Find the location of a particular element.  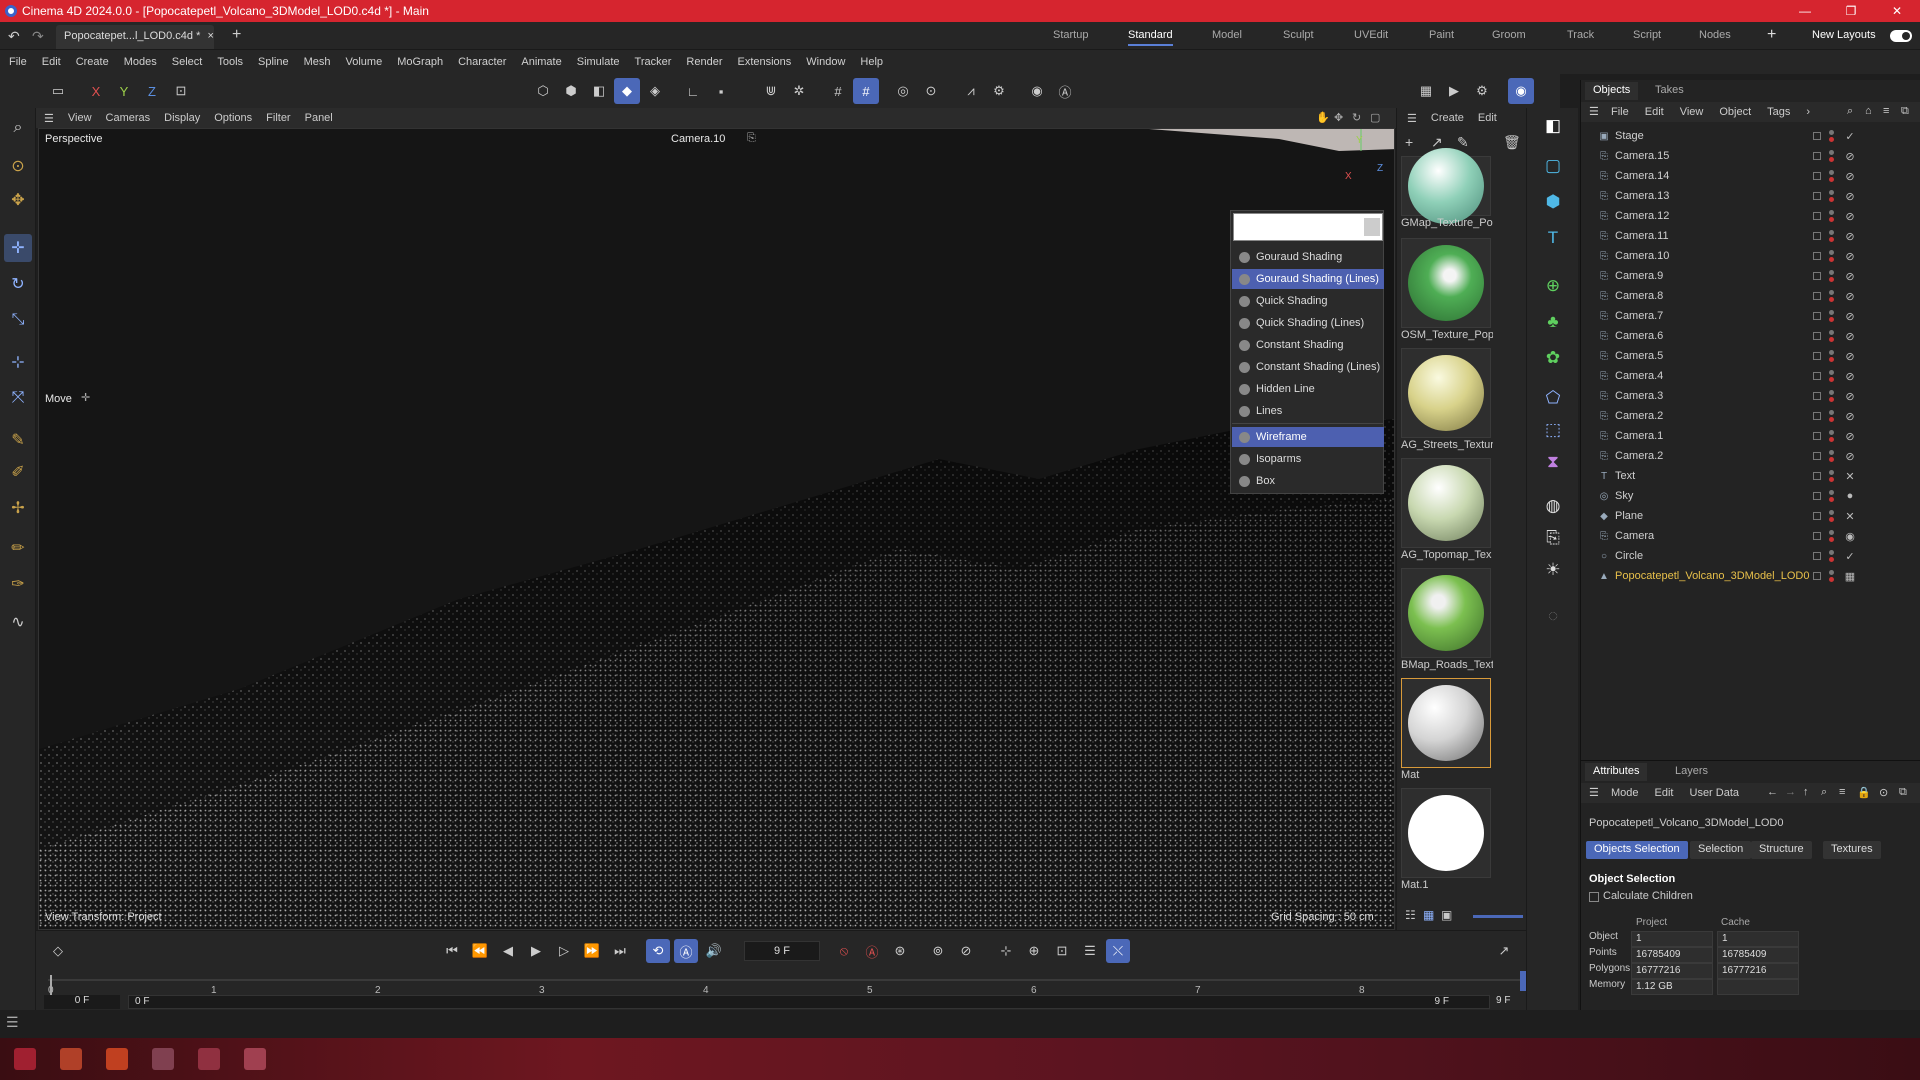

clapperboard-icon: ▭ is located at coordinates (58, 91).